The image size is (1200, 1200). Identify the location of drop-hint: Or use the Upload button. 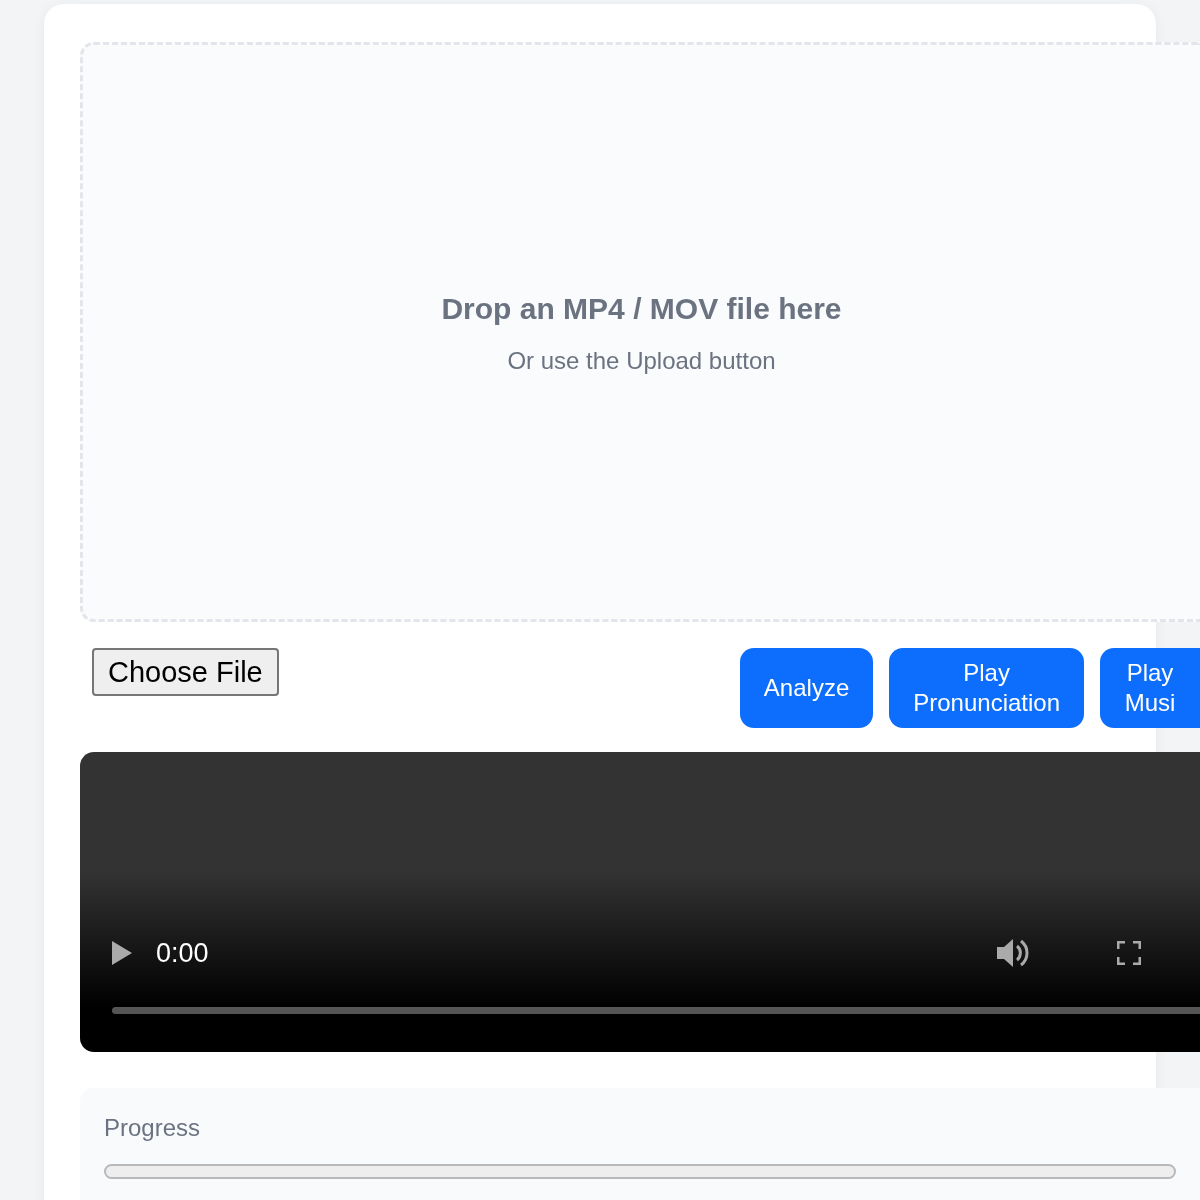
(641, 360).